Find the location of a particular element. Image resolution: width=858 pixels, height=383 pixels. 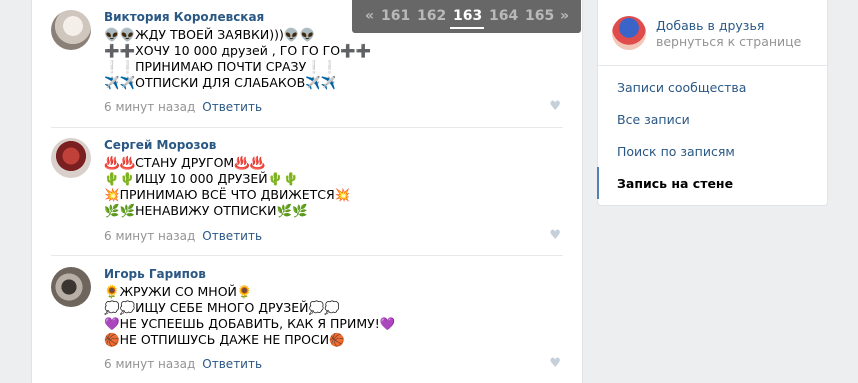

menu-item-all-posts: Все записи is located at coordinates (653, 119).